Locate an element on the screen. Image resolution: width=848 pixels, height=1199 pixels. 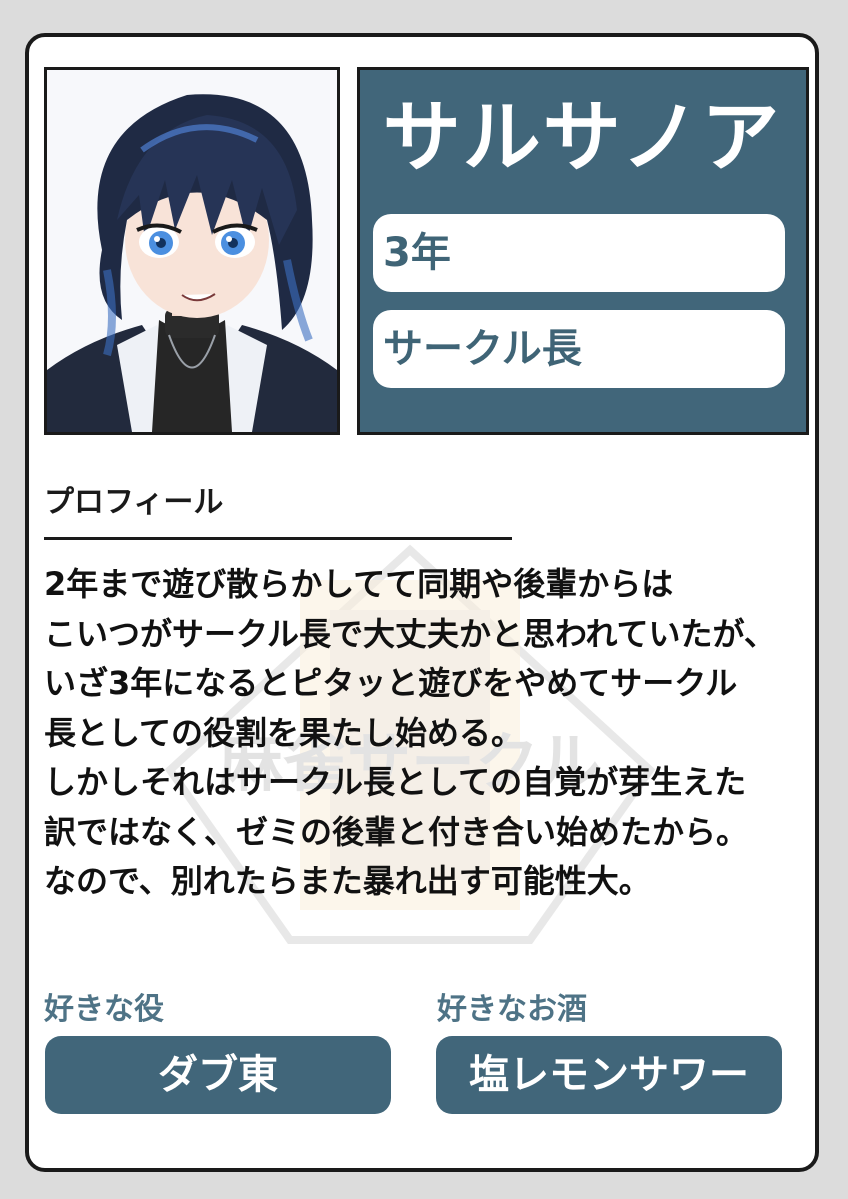
profile-line: 2年まで遊び散らかしてて同期や後輩からは is located at coordinates (359, 584).